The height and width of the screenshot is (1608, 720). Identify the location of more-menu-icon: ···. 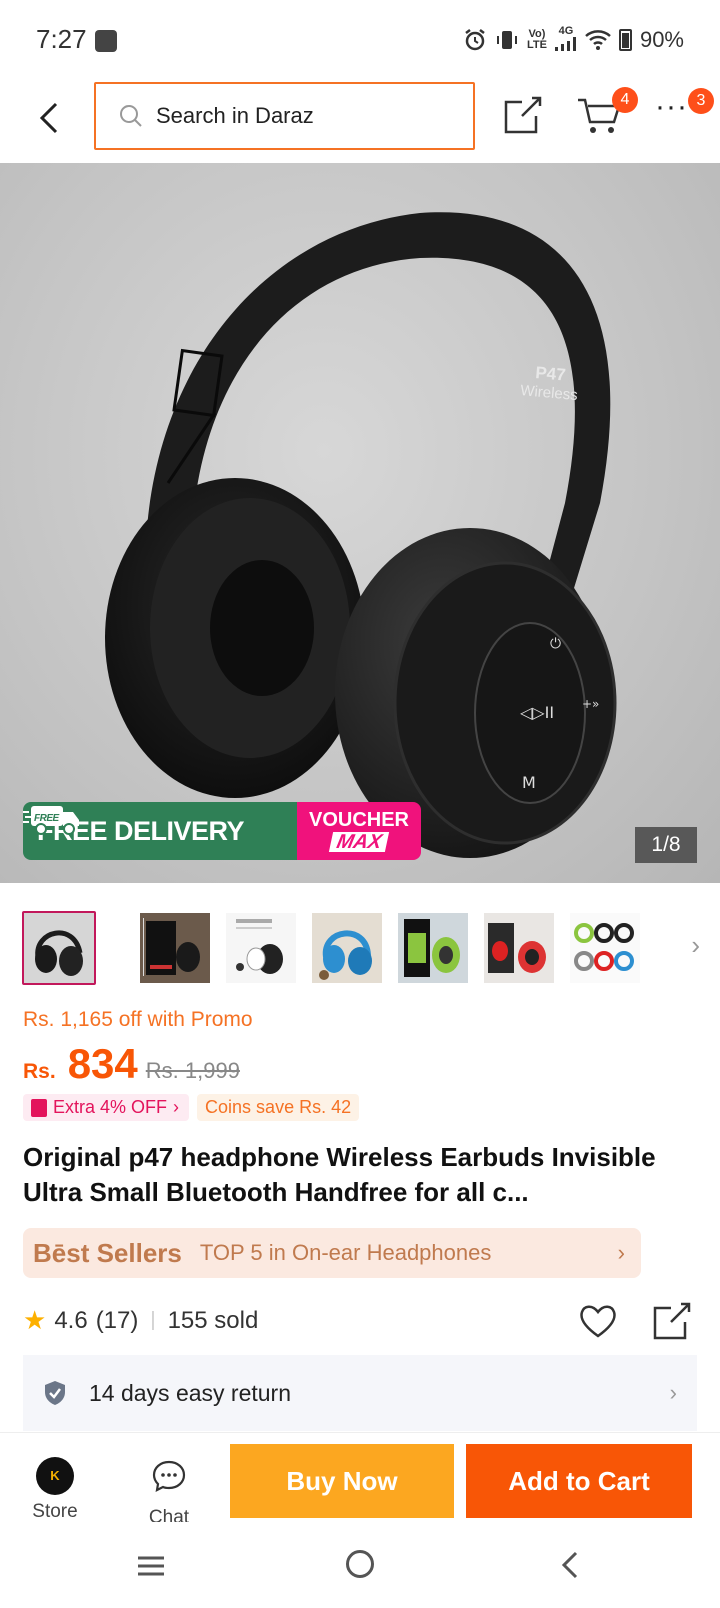
(673, 111).